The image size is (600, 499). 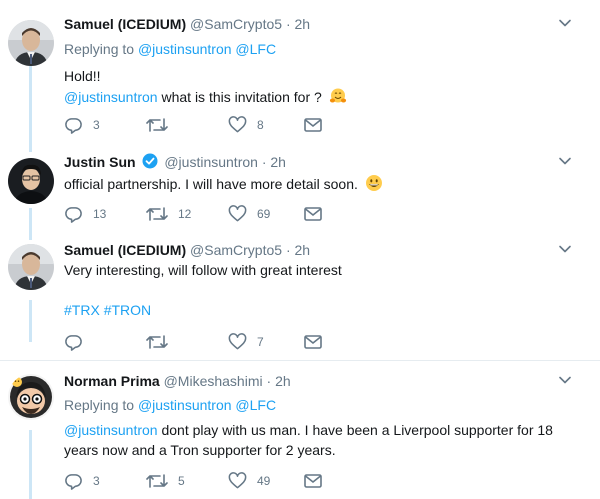 I want to click on retweet-count: 12, so click(x=185, y=214).